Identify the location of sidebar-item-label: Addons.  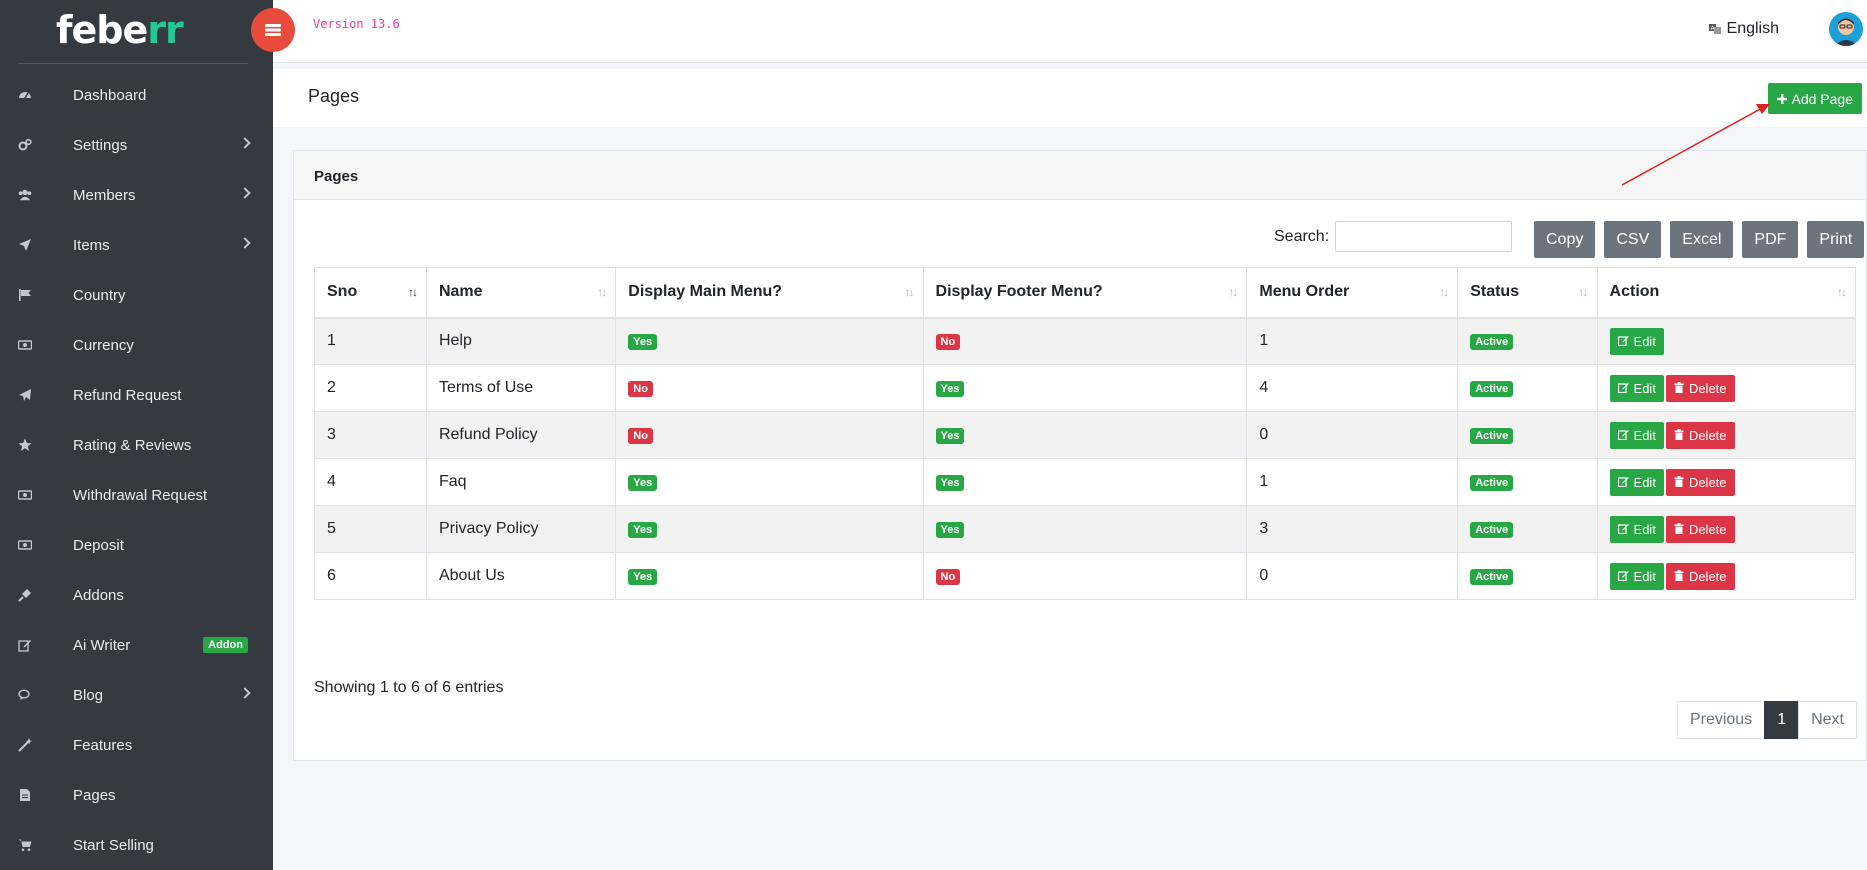
(98, 595).